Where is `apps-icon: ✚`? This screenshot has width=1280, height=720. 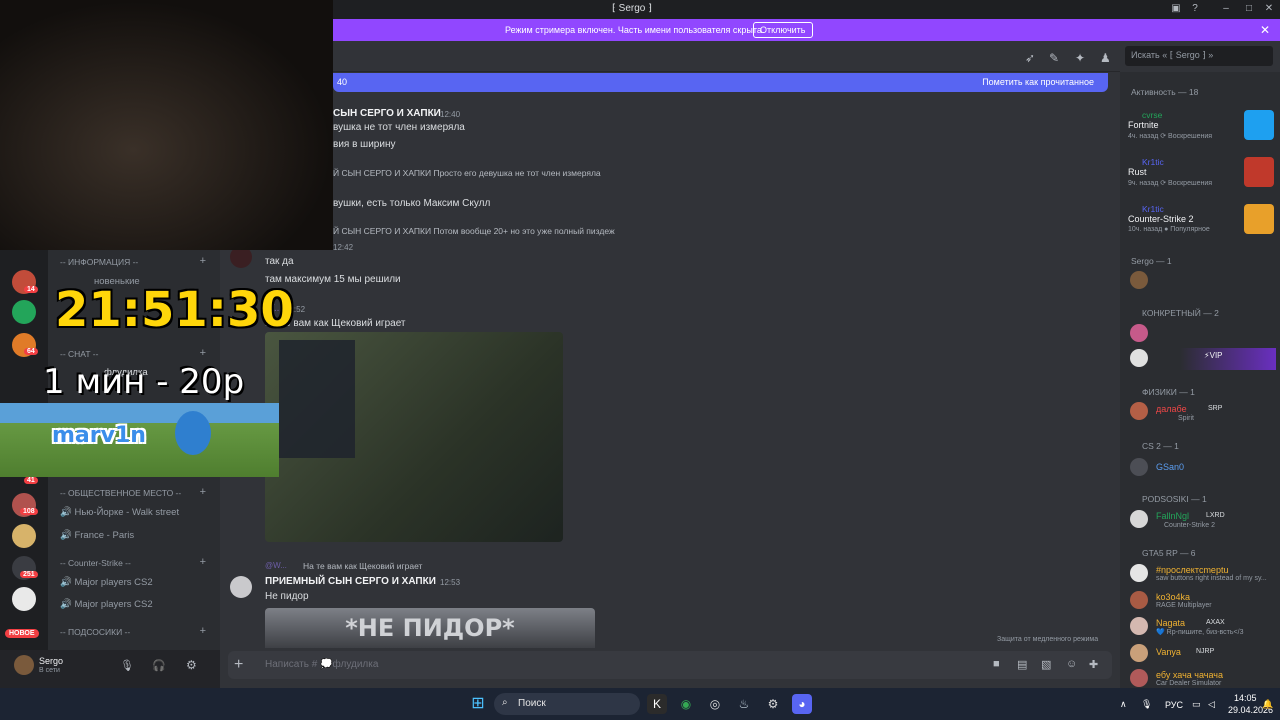 apps-icon: ✚ is located at coordinates (1096, 665).